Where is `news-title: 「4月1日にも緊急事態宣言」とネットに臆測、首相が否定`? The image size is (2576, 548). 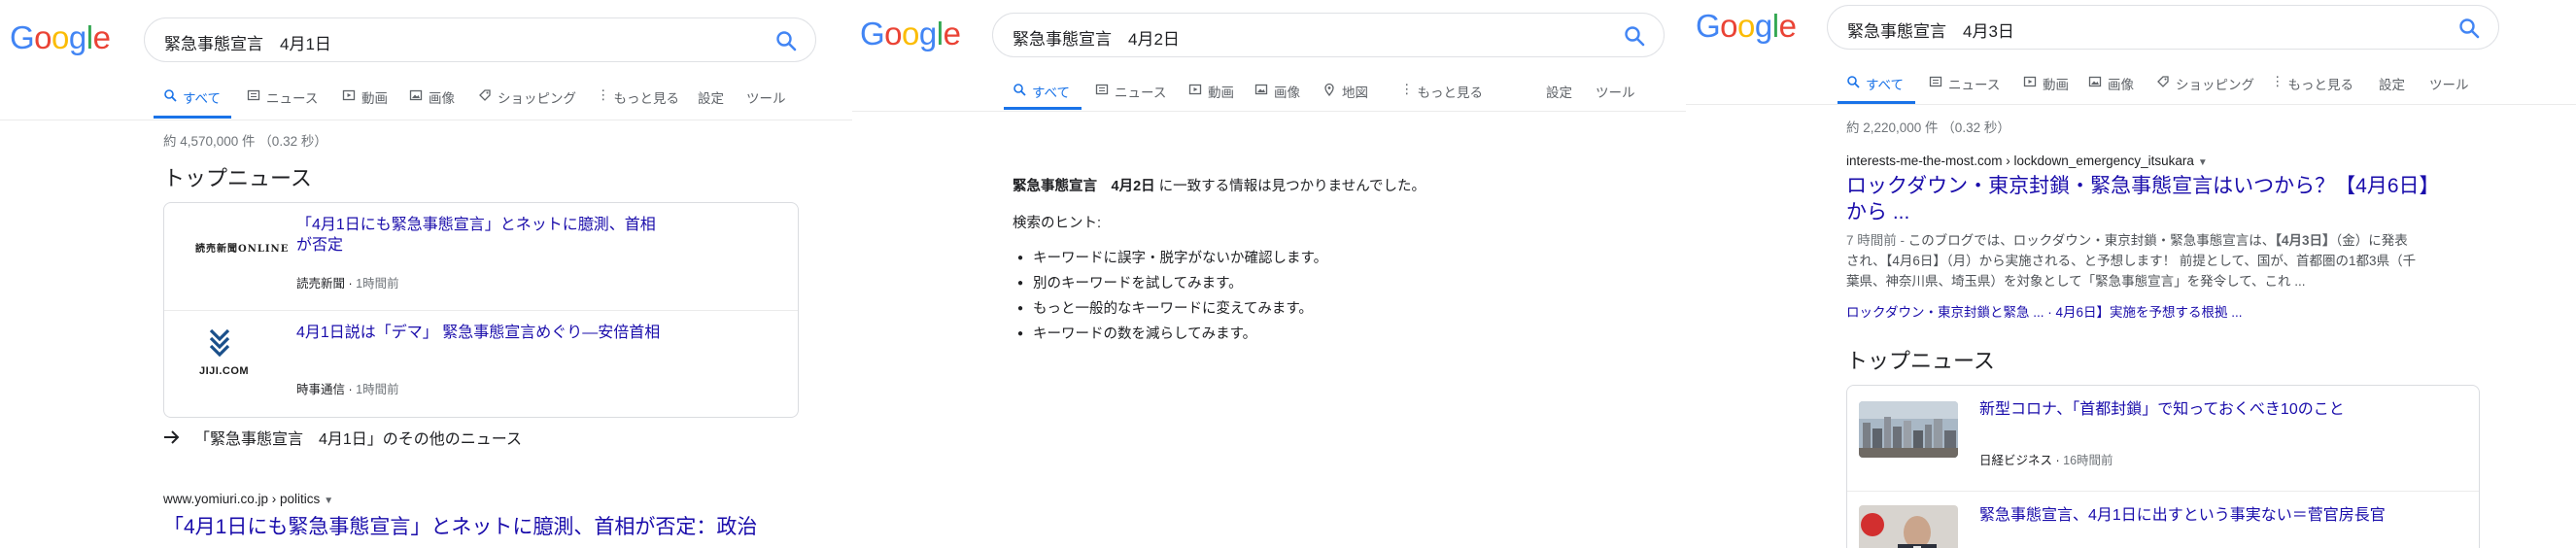
news-title: 「4月1日にも緊急事態宣言」とネットに臆測、首相が否定 is located at coordinates (481, 235).